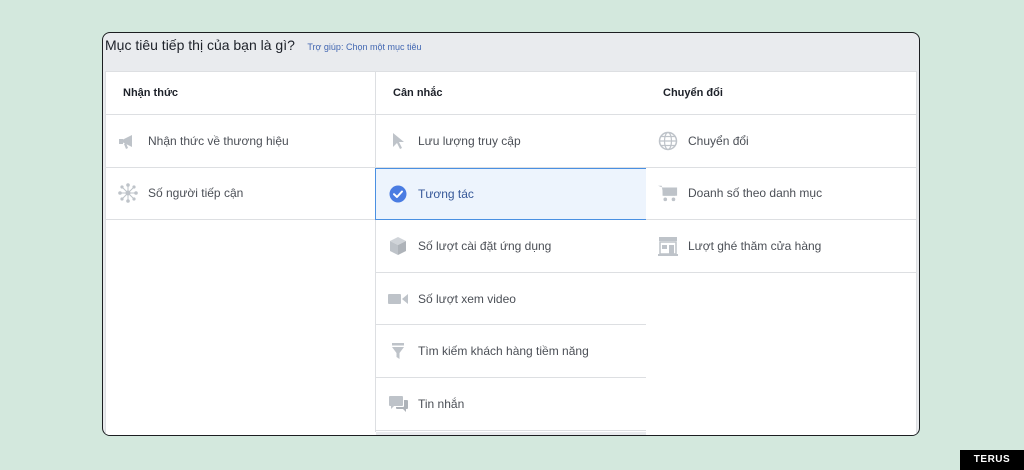 This screenshot has width=1024, height=470. I want to click on objective-label: Tương tác, so click(446, 193).